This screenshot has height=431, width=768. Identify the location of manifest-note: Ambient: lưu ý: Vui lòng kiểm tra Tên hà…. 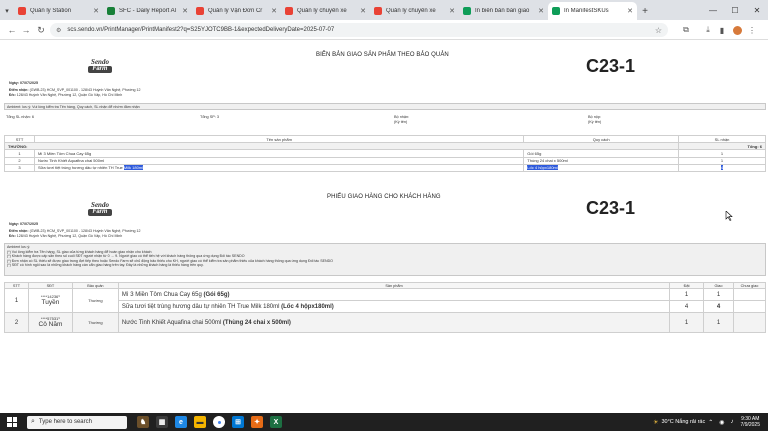
(385, 106).